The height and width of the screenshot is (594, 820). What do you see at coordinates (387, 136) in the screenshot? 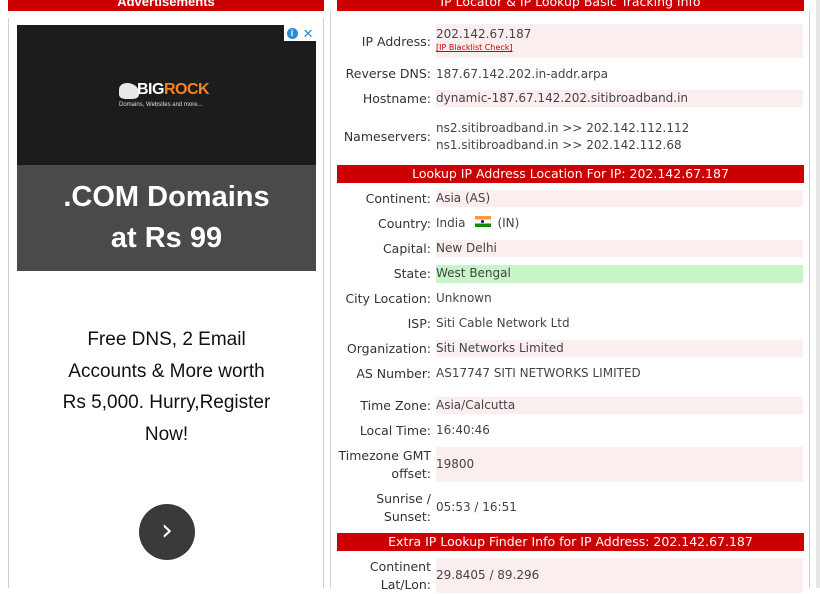
I see `nameservers-label: Nameservers:` at bounding box center [387, 136].